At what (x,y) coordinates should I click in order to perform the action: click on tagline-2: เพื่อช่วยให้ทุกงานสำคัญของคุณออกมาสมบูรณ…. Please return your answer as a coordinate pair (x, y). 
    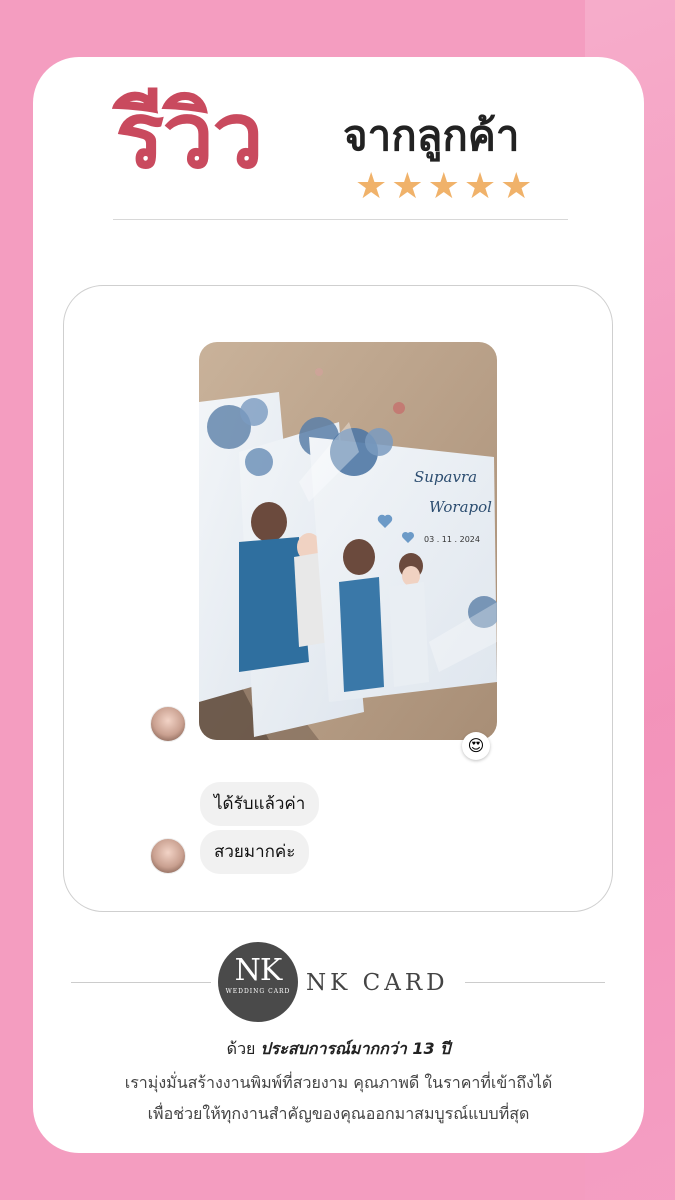
    Looking at the image, I should click on (338, 1113).